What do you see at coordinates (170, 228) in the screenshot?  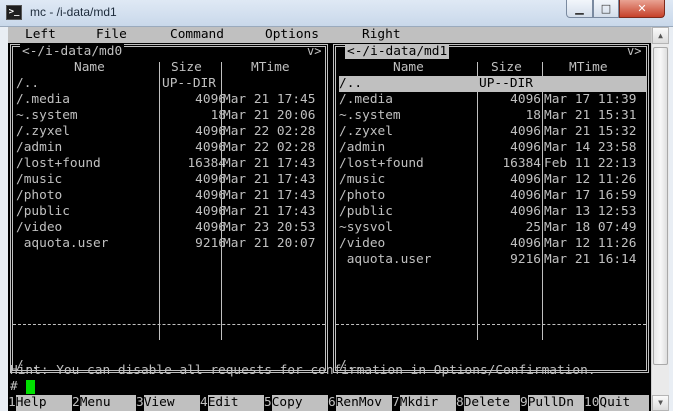 I see `left-file-row: /video 4096 Mar 23 20:53` at bounding box center [170, 228].